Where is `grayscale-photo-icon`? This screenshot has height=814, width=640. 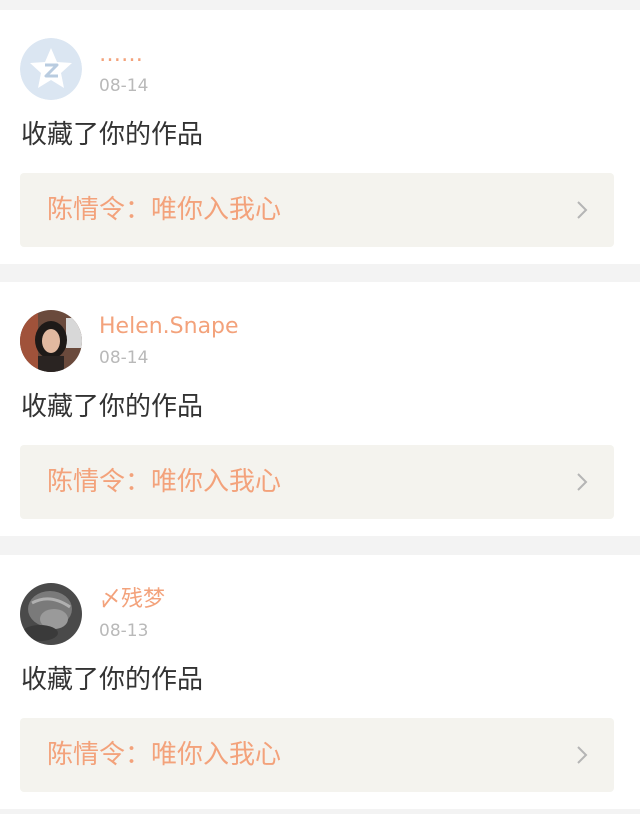
grayscale-photo-icon is located at coordinates (51, 614).